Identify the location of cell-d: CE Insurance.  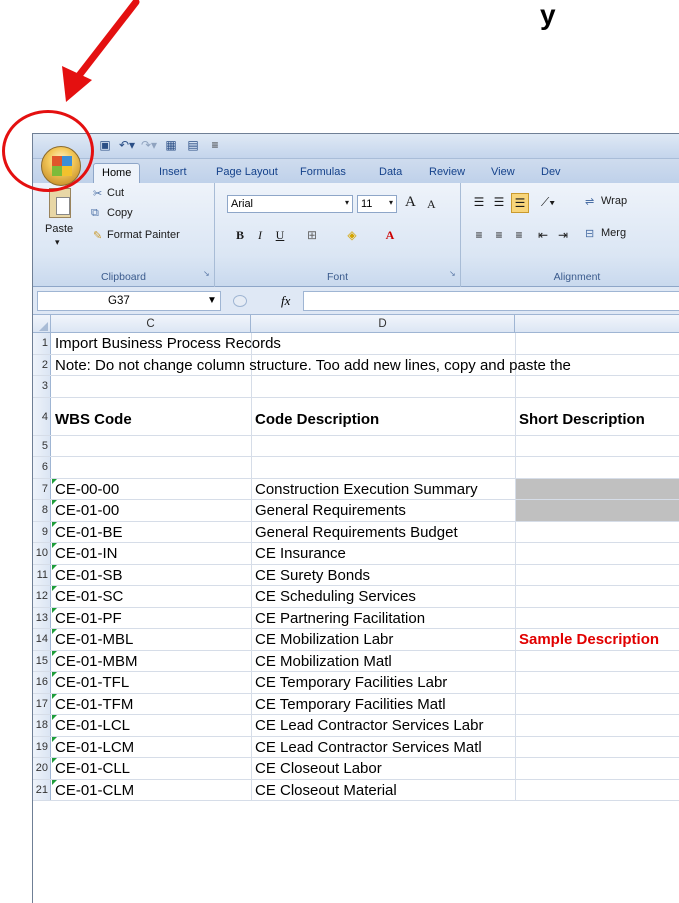
(299, 553).